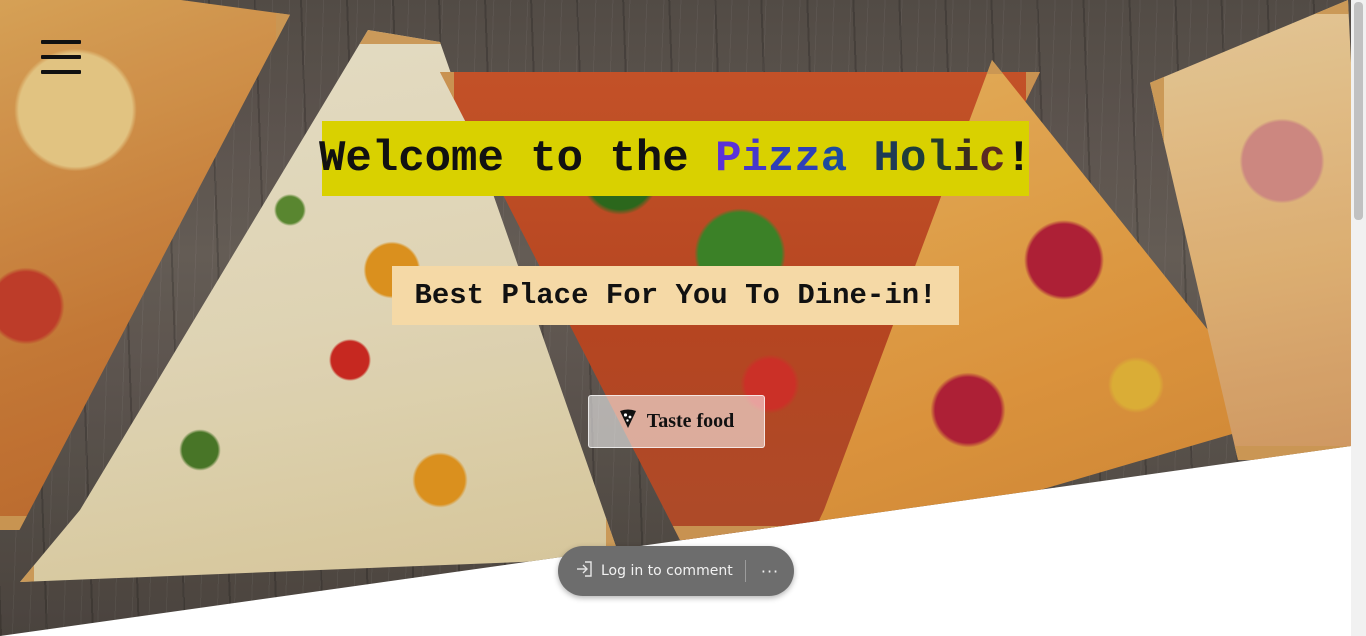  What do you see at coordinates (834, 158) in the screenshot?
I see `title-letter: a` at bounding box center [834, 158].